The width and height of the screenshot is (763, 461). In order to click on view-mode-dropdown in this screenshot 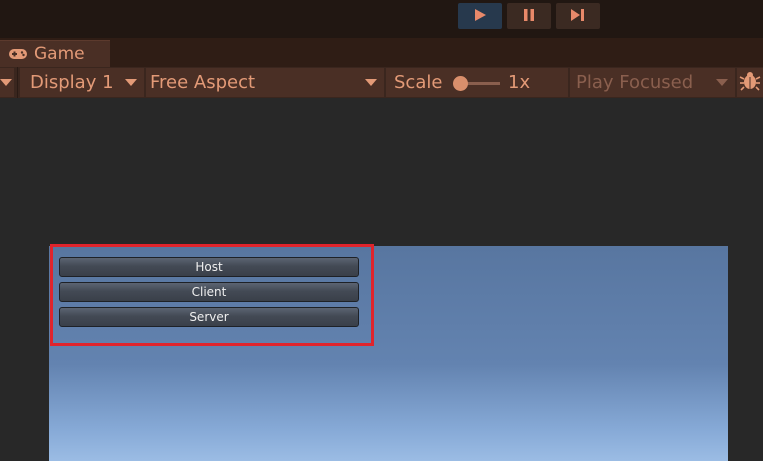, I will do `click(7, 82)`.